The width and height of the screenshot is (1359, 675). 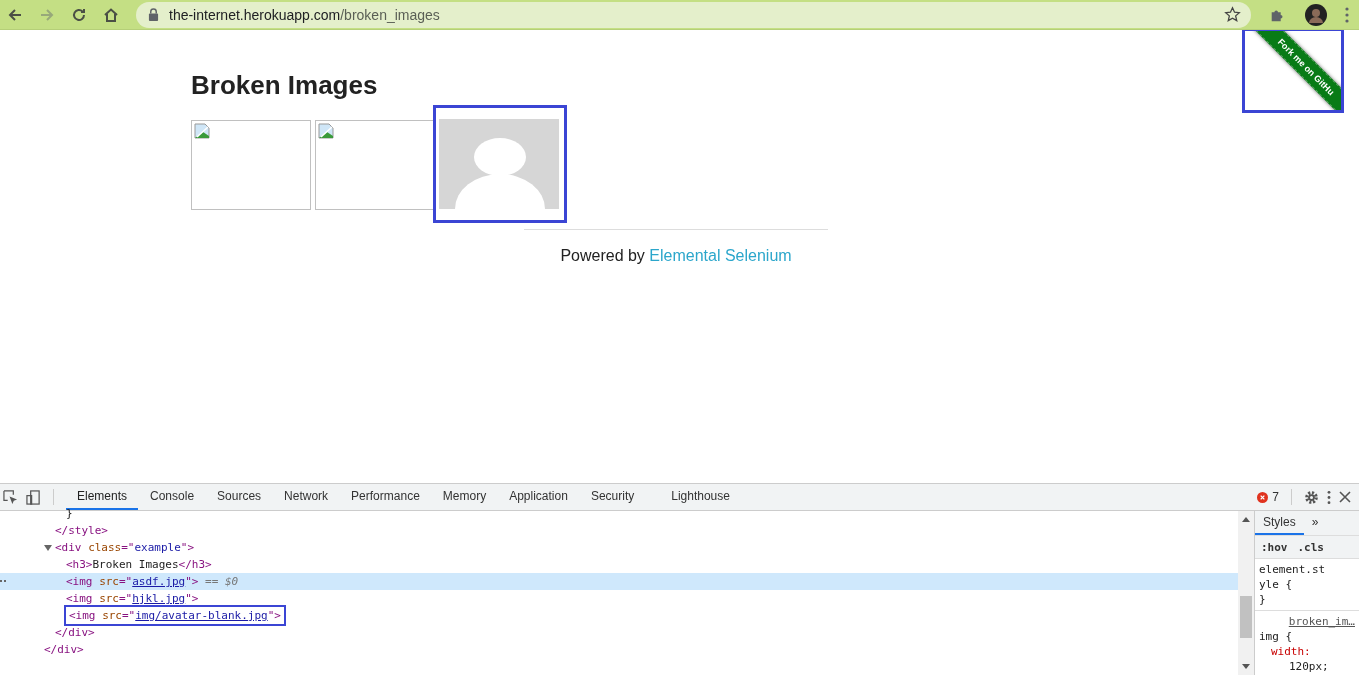 I want to click on code-line: <h3>Broken Images</h3>, so click(x=139, y=564).